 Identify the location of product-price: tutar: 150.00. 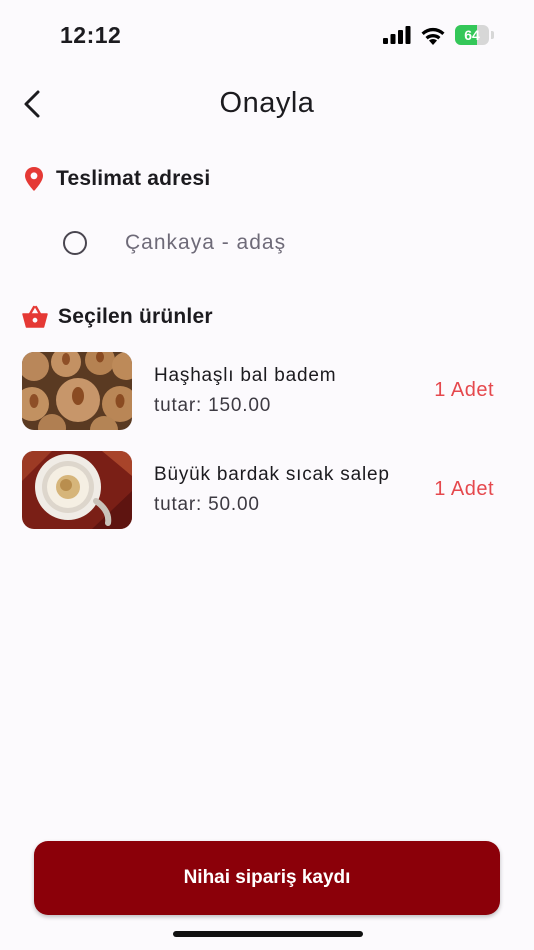
(213, 405).